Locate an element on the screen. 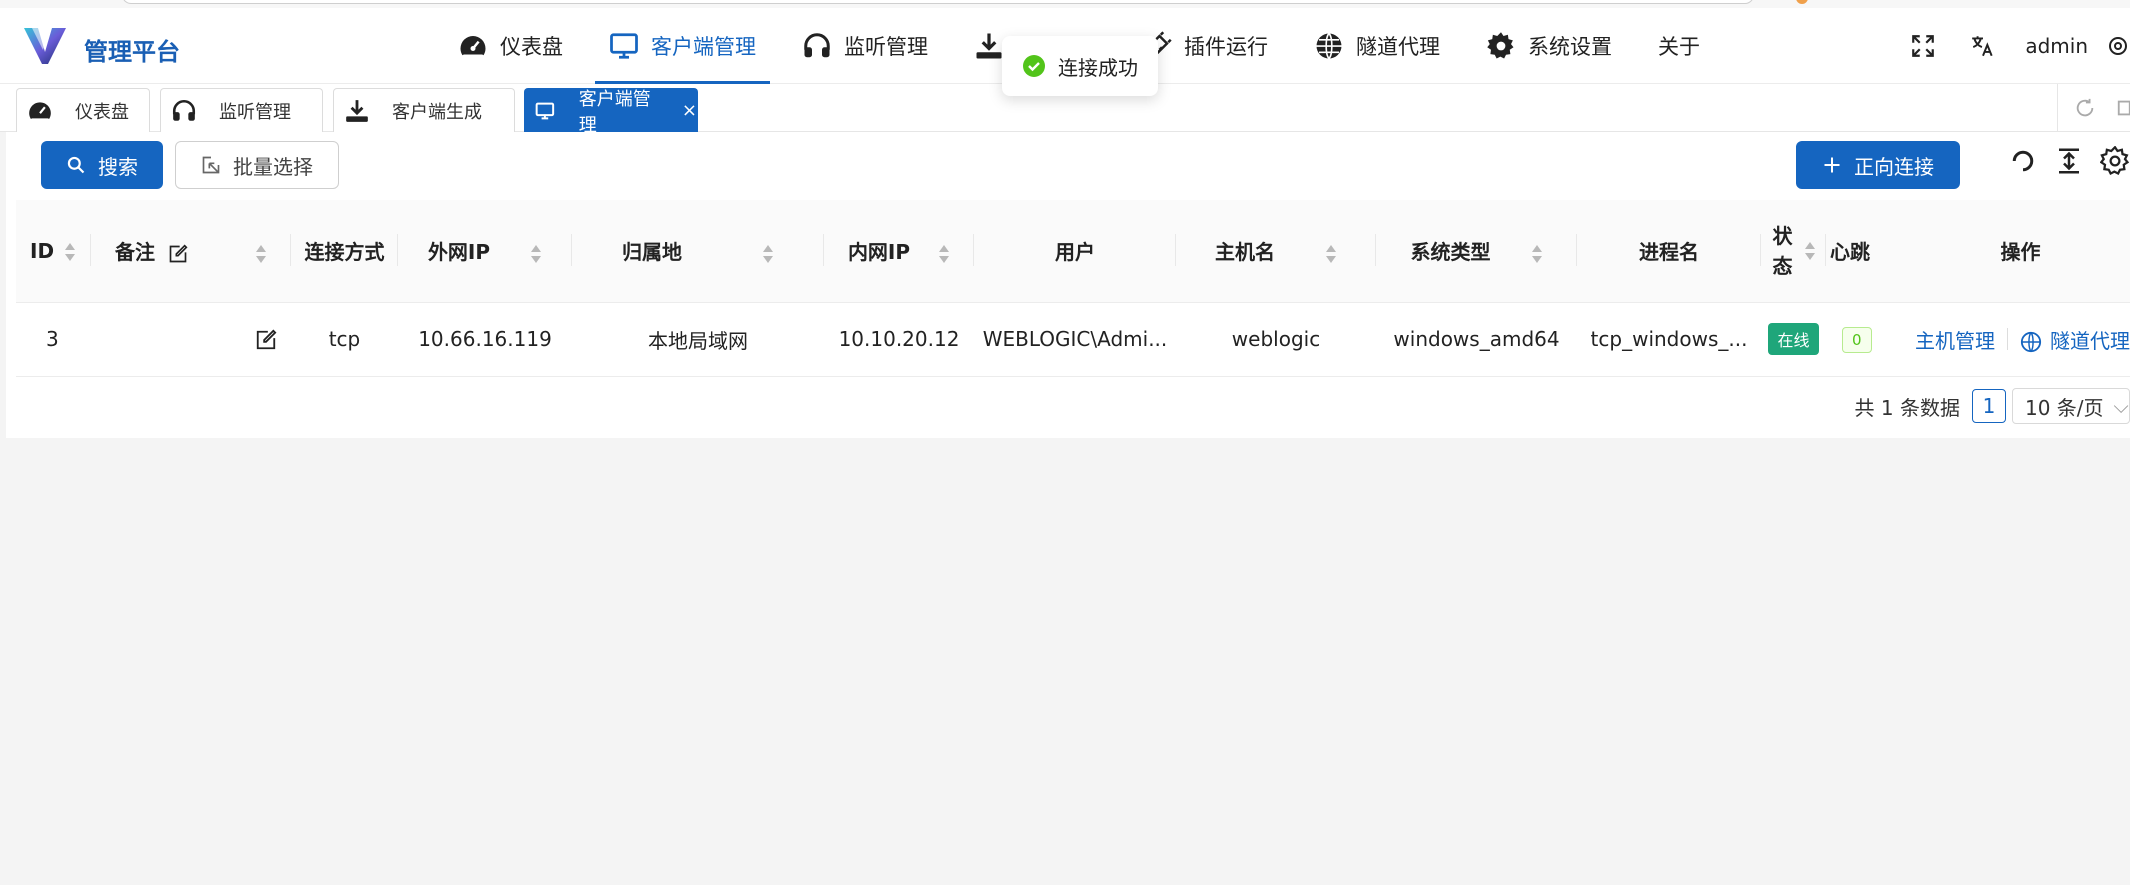 The image size is (2130, 885). cell-note is located at coordinates (191, 339).